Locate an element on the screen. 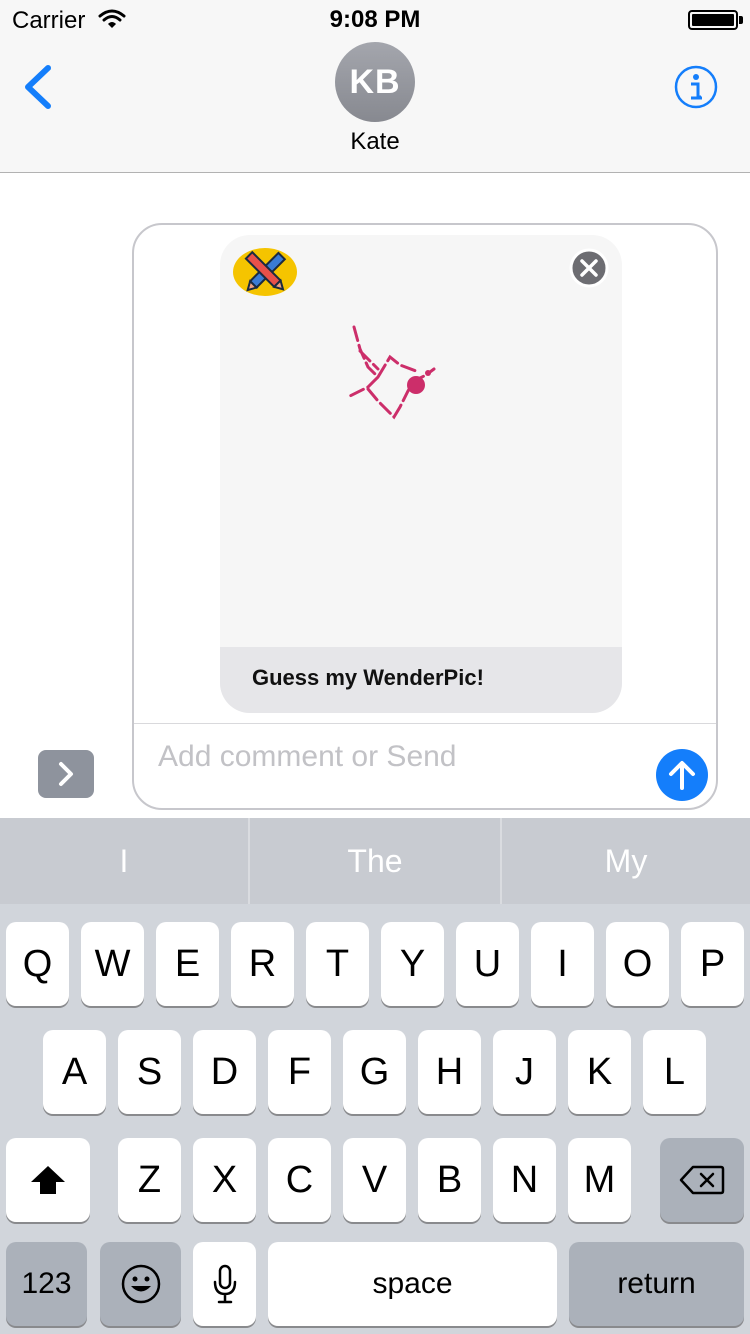 The width and height of the screenshot is (750, 1334). contact-avatar: KB is located at coordinates (375, 82).